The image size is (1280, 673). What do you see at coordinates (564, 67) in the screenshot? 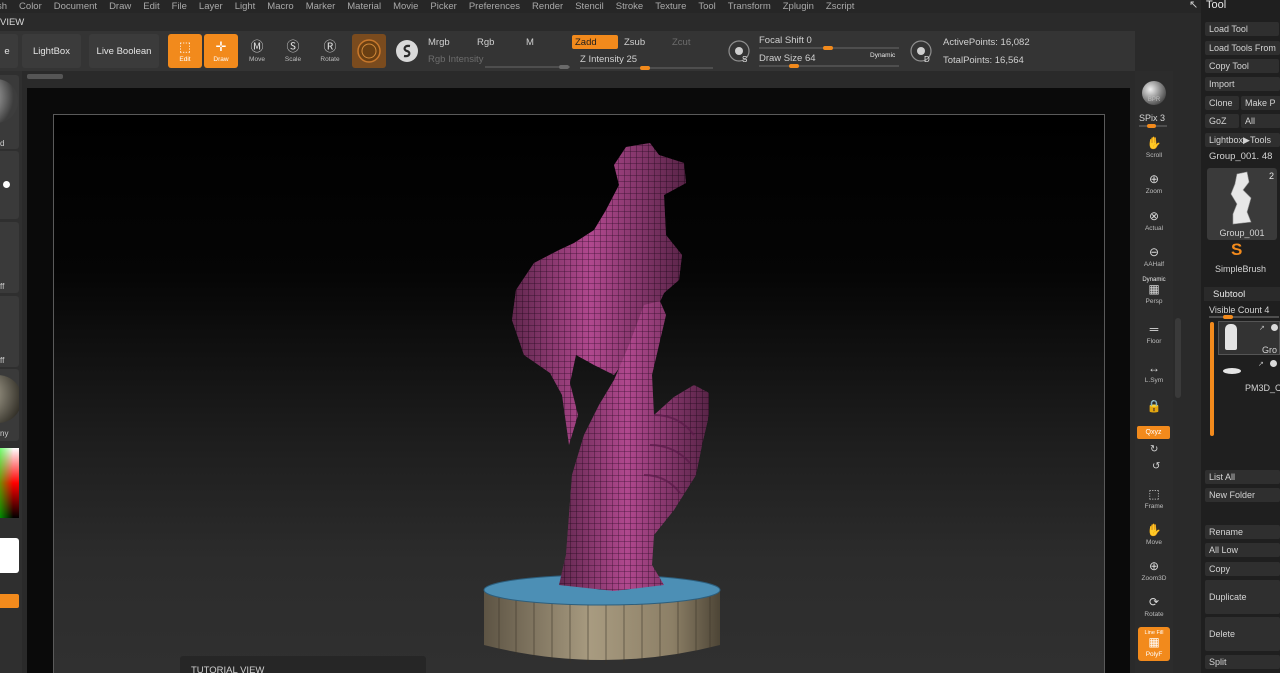
I see `rgb-intensity-knob` at bounding box center [564, 67].